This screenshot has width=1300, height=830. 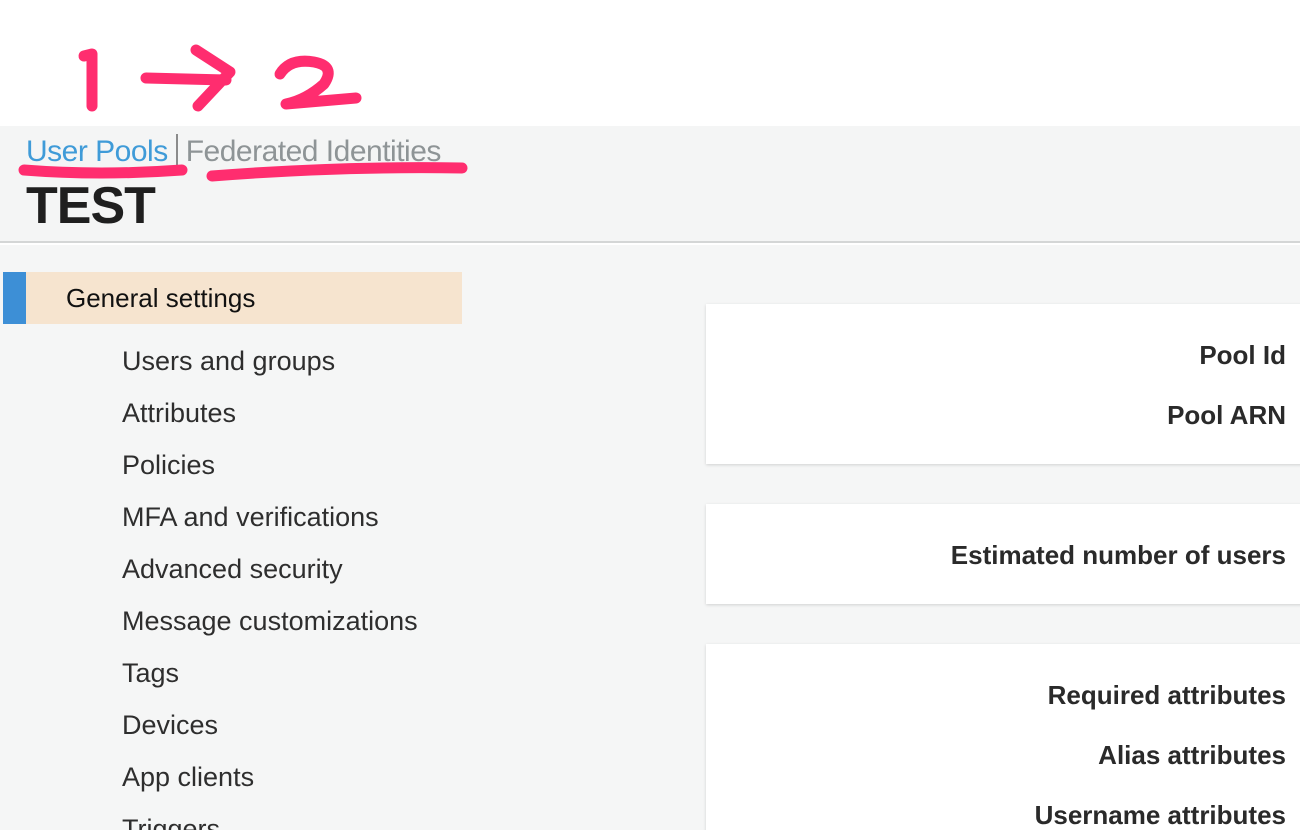 I want to click on sidebar-item-triggers: Triggers, so click(x=270, y=819).